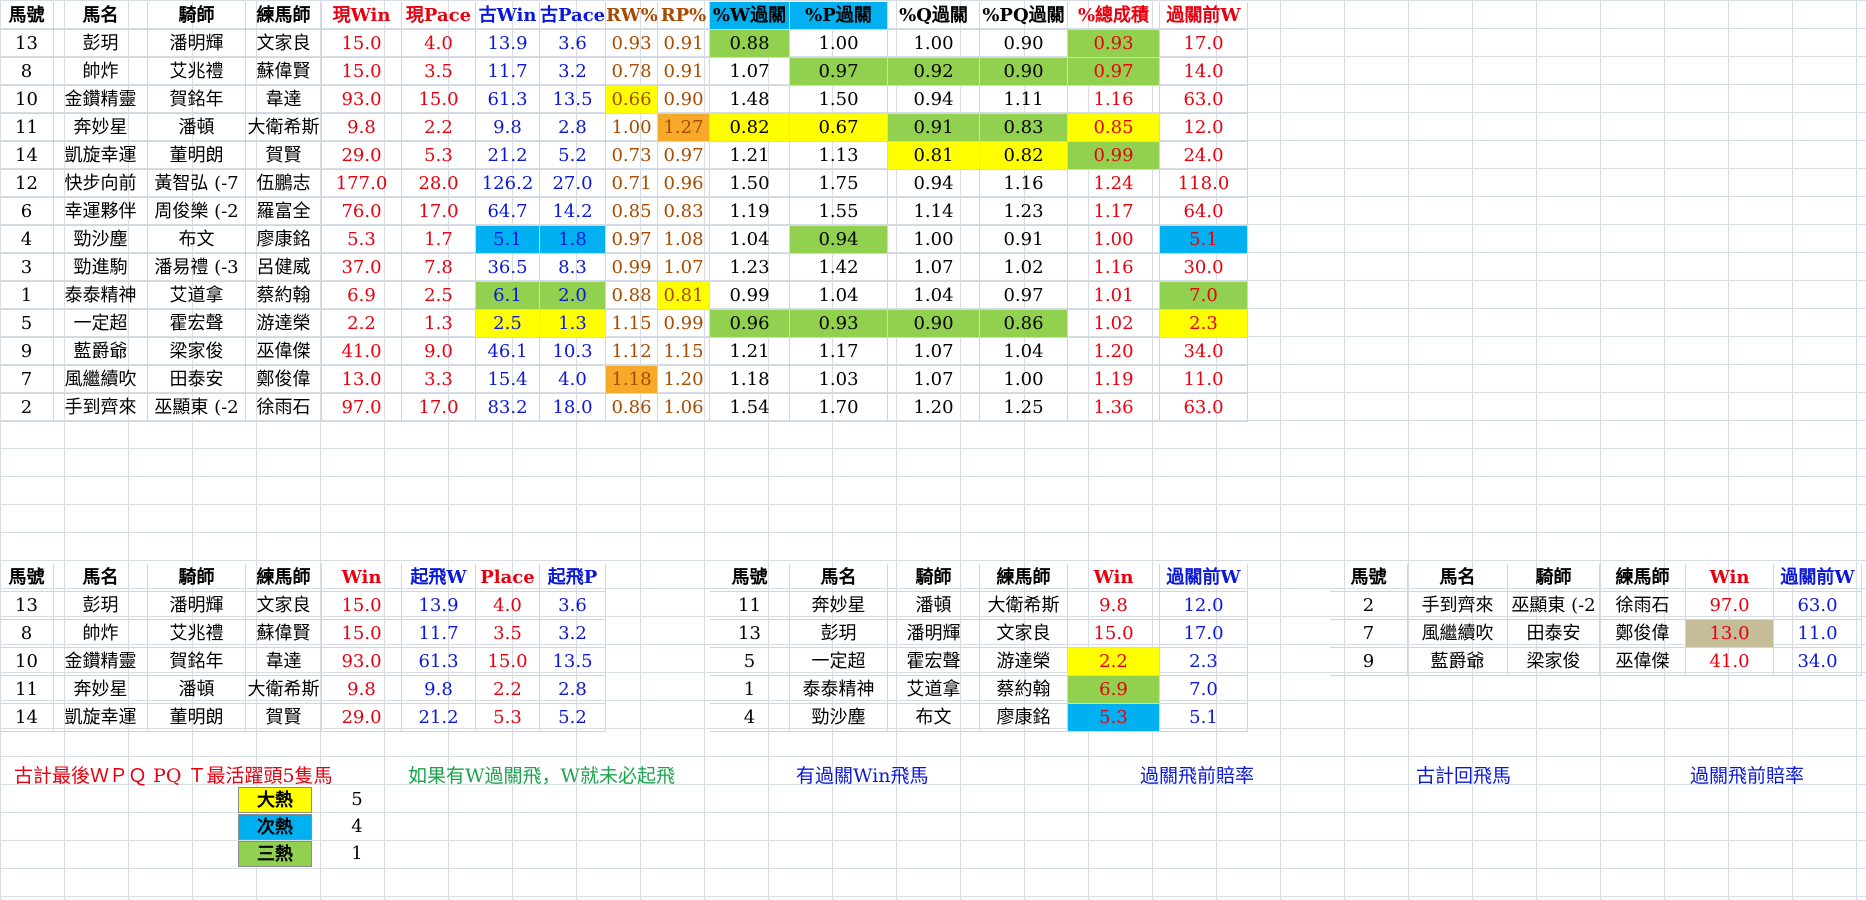 This screenshot has width=1866, height=900. I want to click on top-table-cell: 奔妙星, so click(101, 128).